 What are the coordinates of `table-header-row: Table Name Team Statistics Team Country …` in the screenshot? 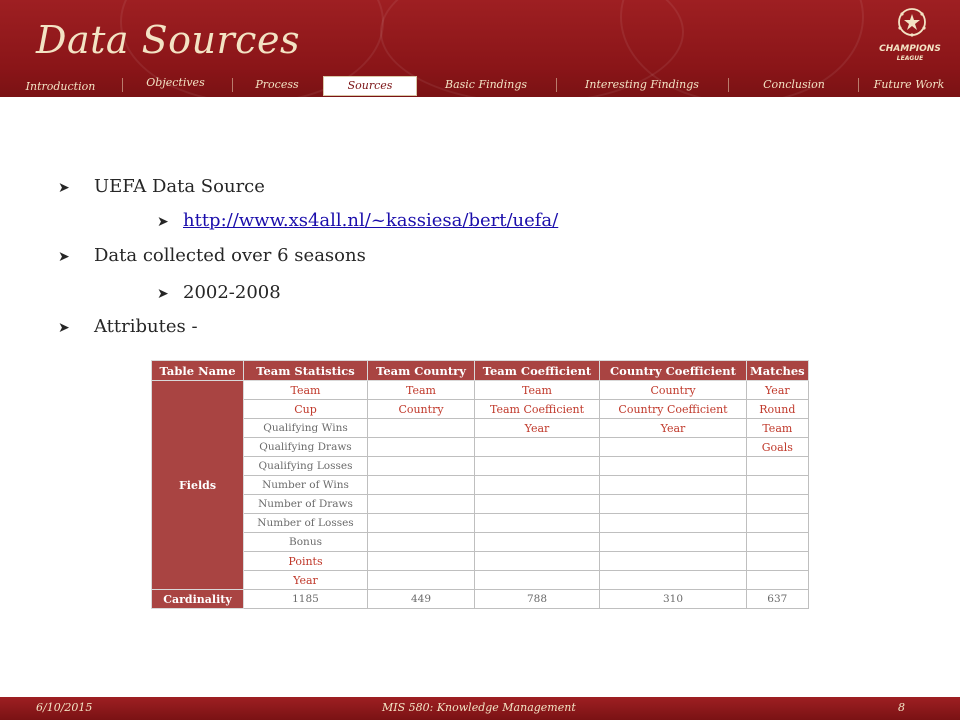 It's located at (480, 370).